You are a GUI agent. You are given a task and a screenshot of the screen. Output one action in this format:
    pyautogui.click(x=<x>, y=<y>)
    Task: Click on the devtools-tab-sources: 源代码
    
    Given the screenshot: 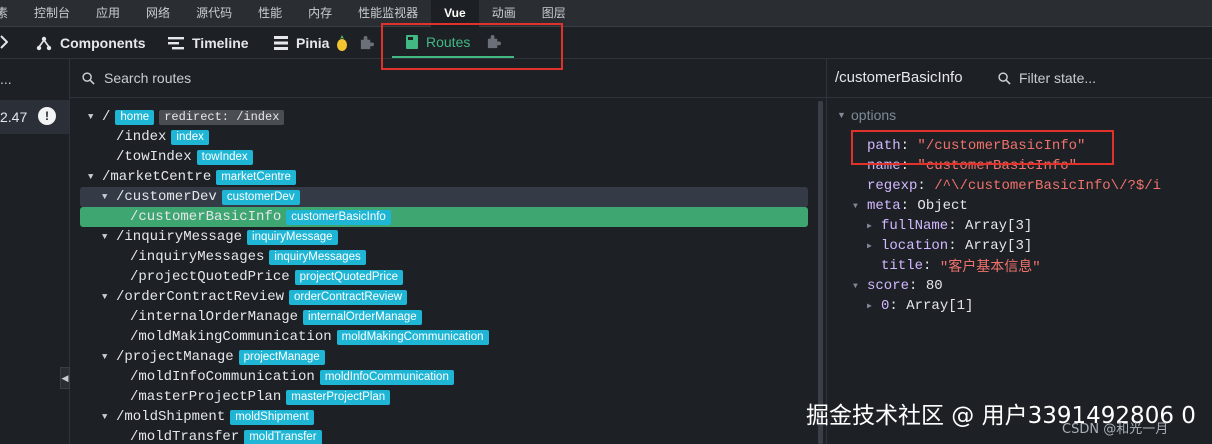 What is the action you would take?
    pyautogui.click(x=214, y=13)
    